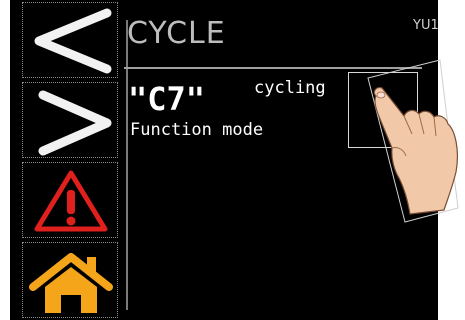  What do you see at coordinates (413, 141) in the screenshot?
I see `pointing-hand-illustration` at bounding box center [413, 141].